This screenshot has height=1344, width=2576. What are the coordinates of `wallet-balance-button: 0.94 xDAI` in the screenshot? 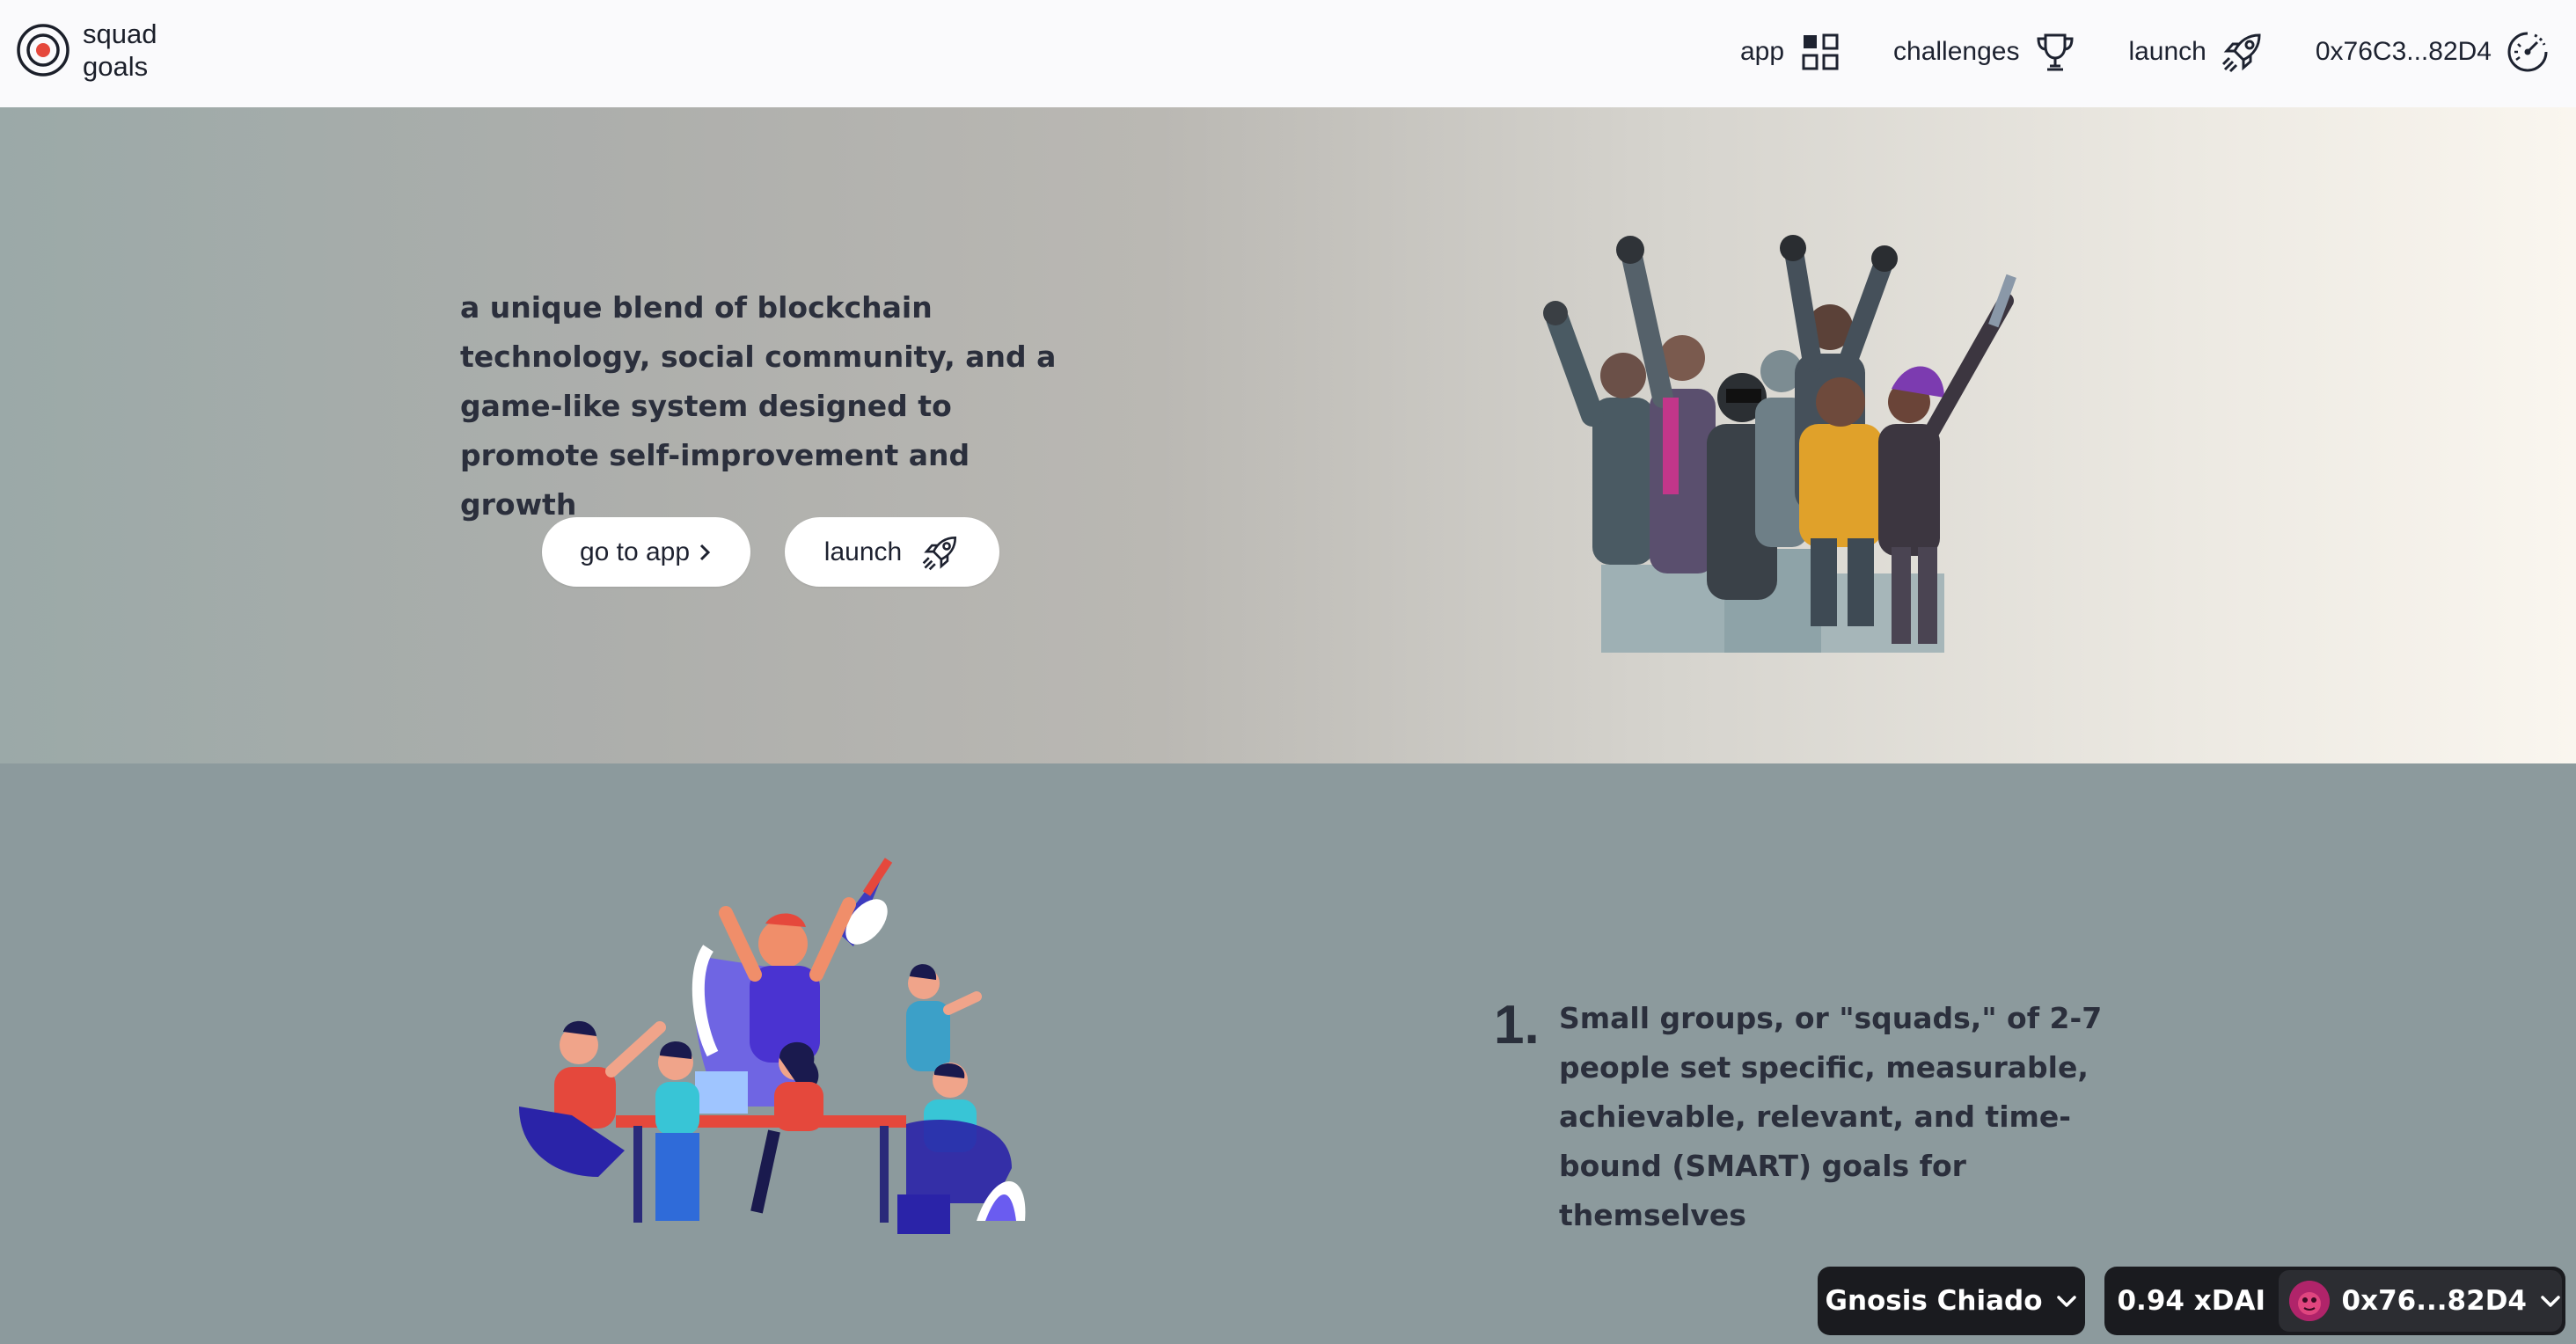 It's located at (2191, 1301).